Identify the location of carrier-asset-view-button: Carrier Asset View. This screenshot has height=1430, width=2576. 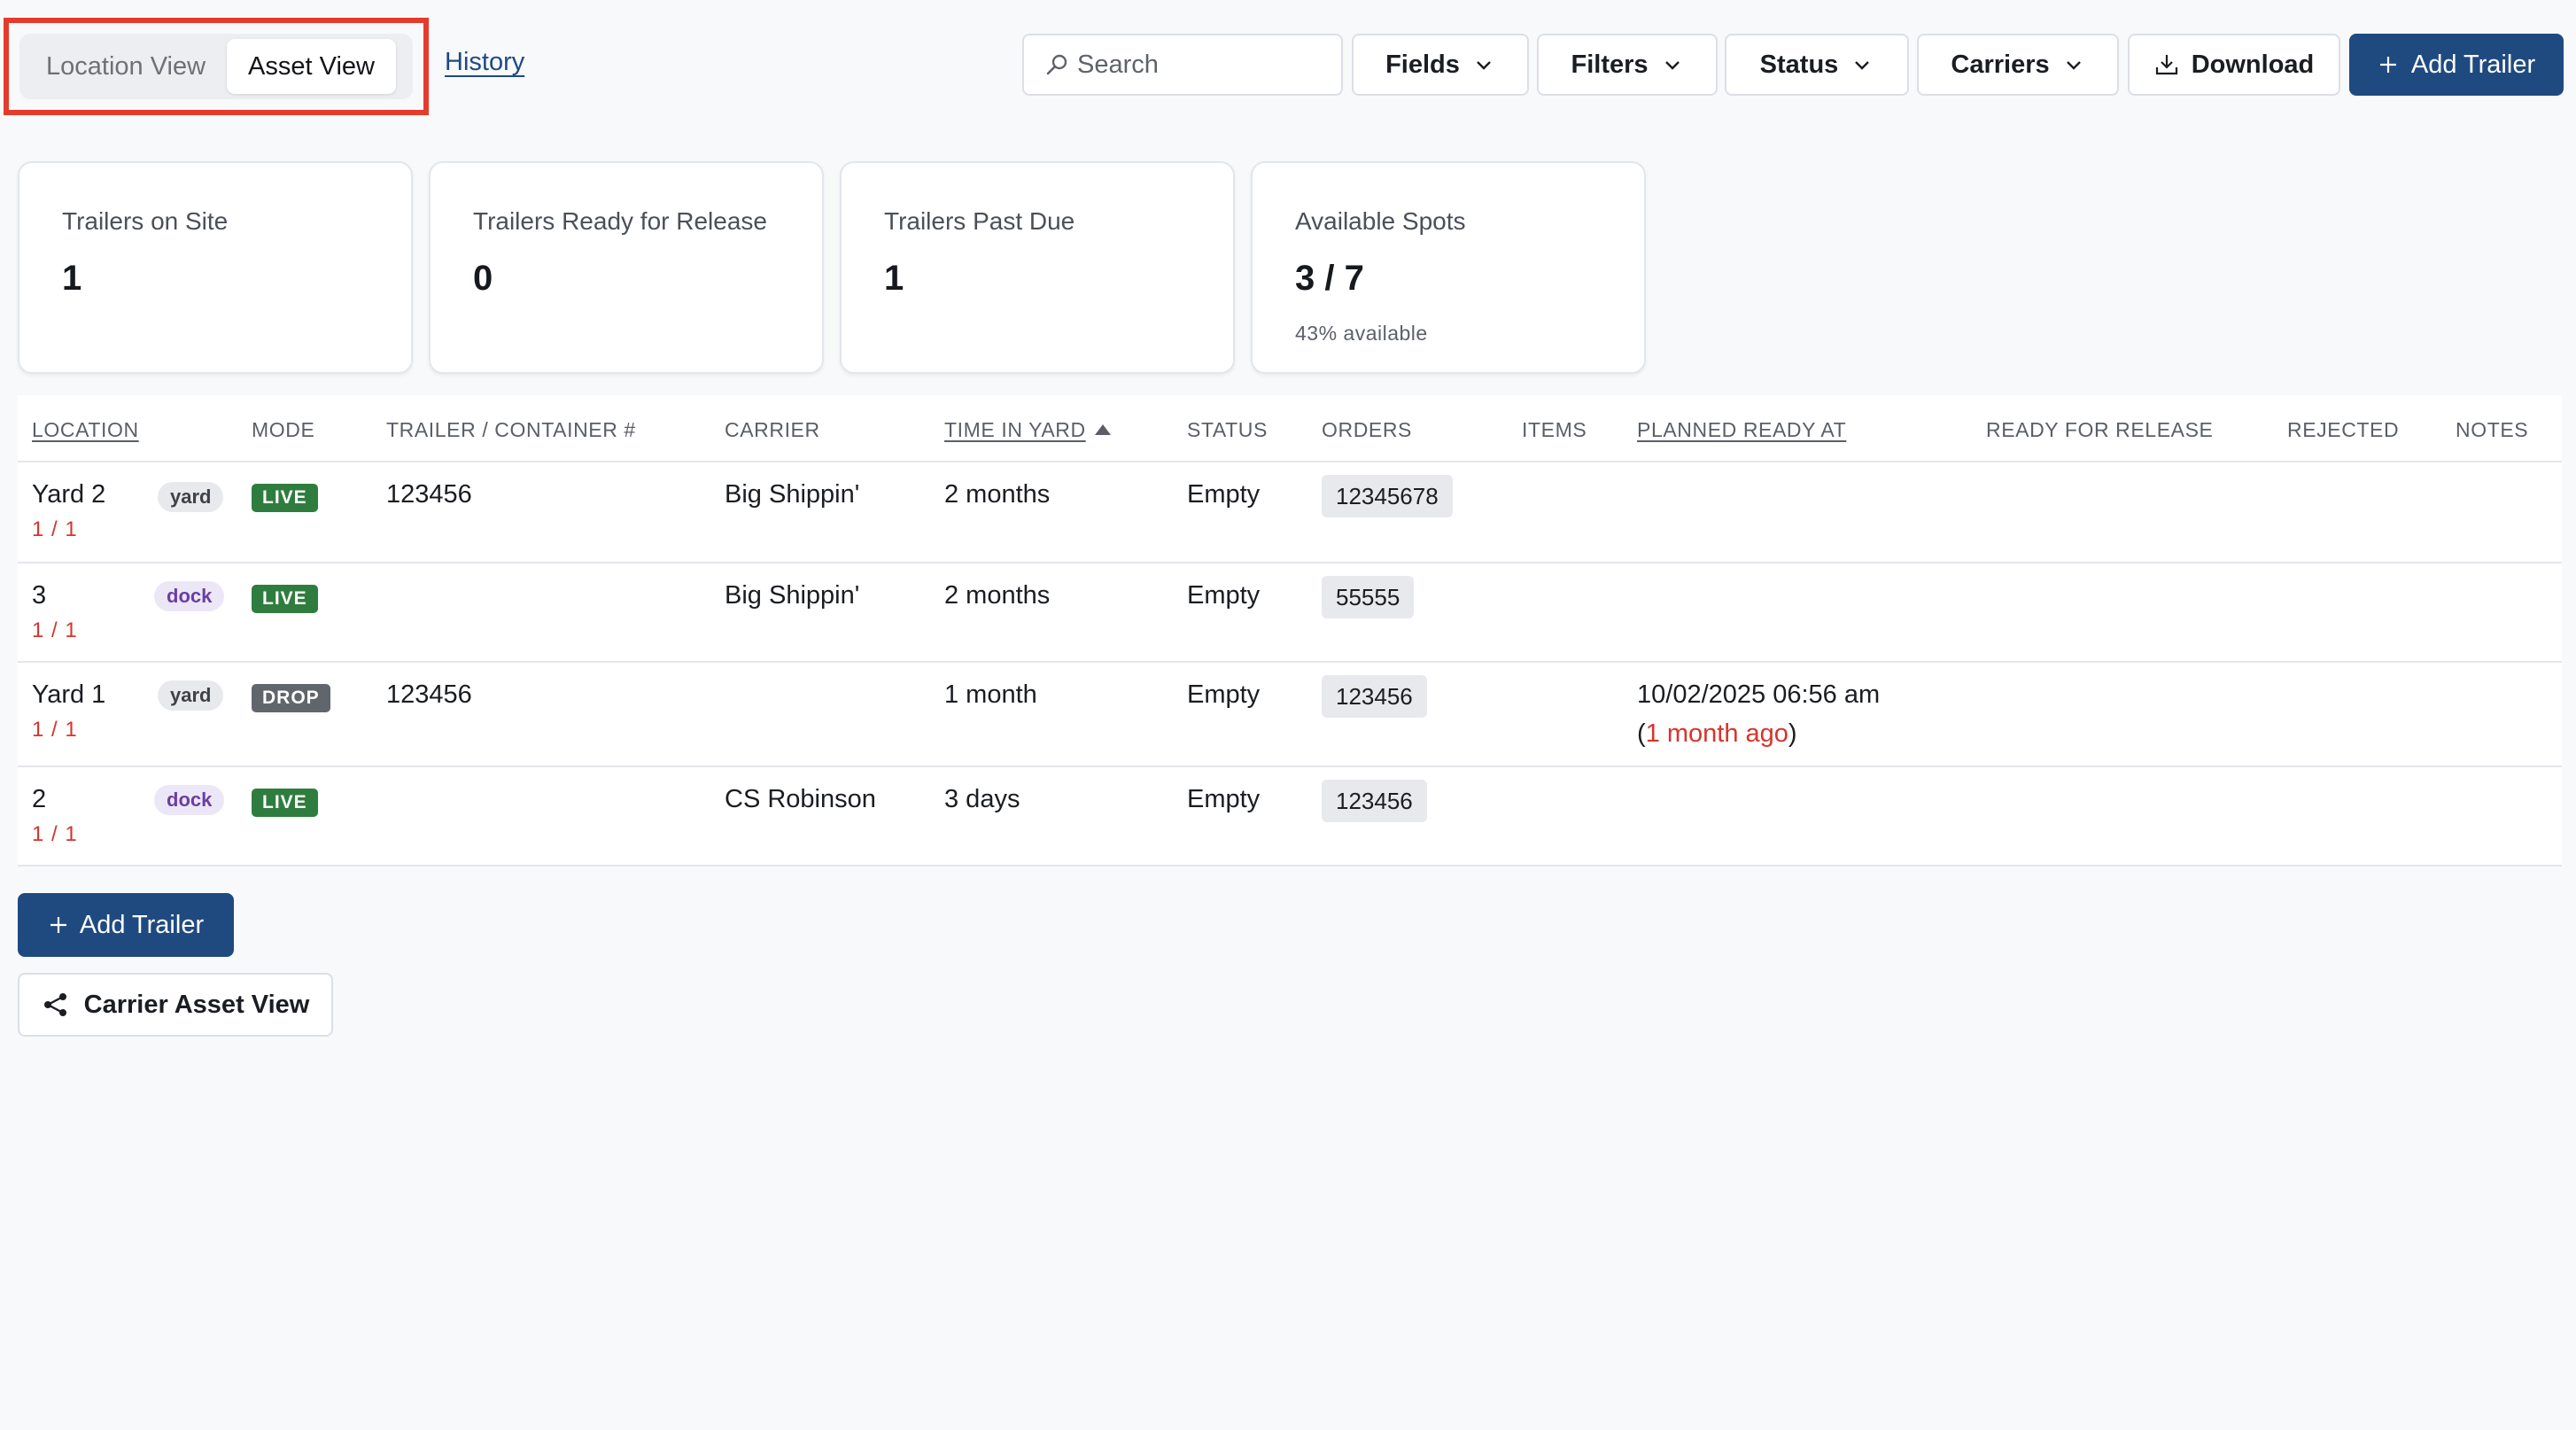
(175, 1005).